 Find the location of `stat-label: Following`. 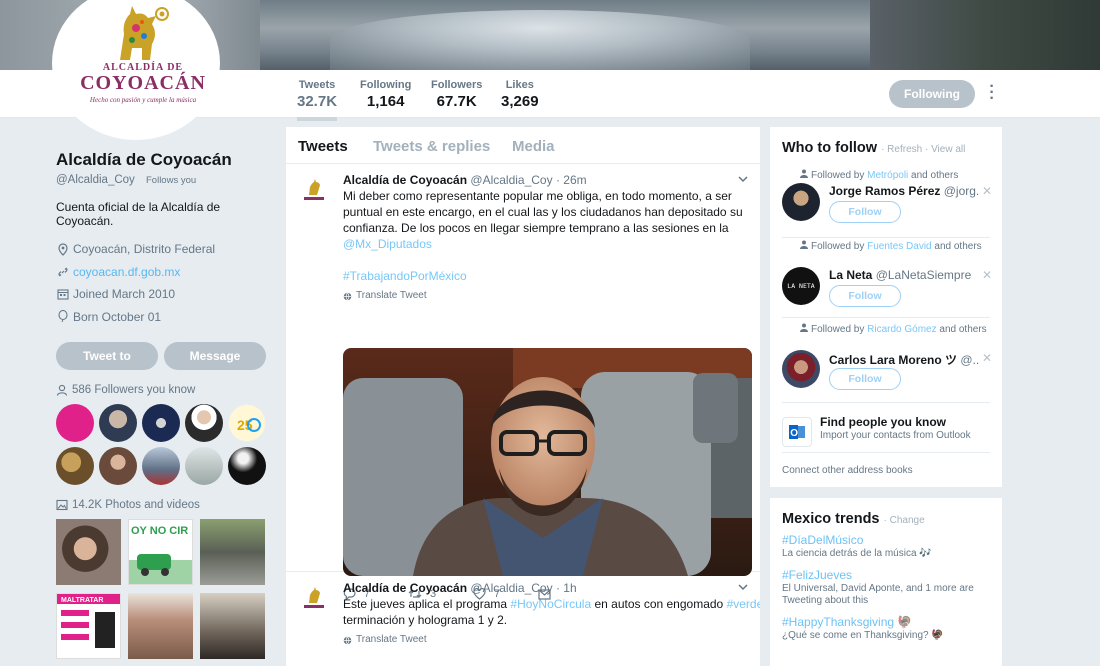

stat-label: Following is located at coordinates (386, 85).